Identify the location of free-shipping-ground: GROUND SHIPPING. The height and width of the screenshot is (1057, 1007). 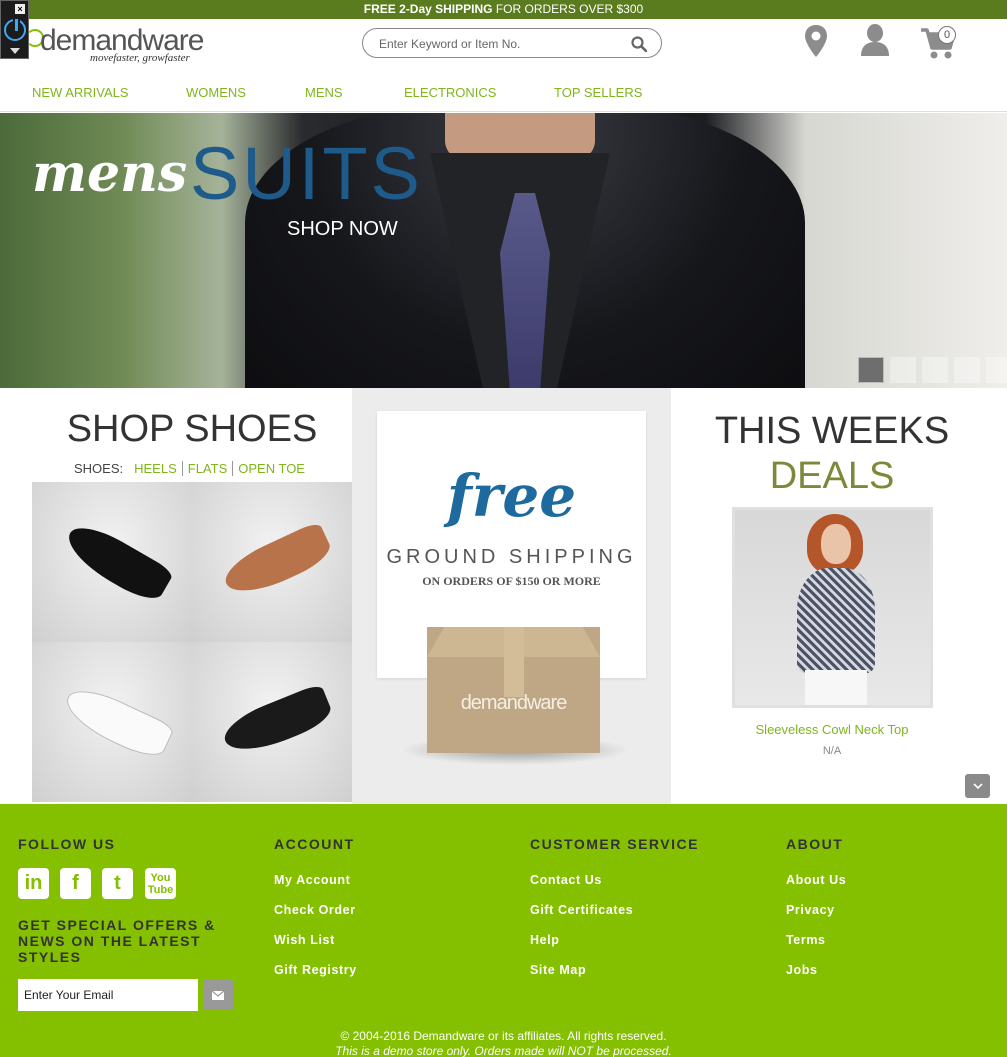
(511, 557).